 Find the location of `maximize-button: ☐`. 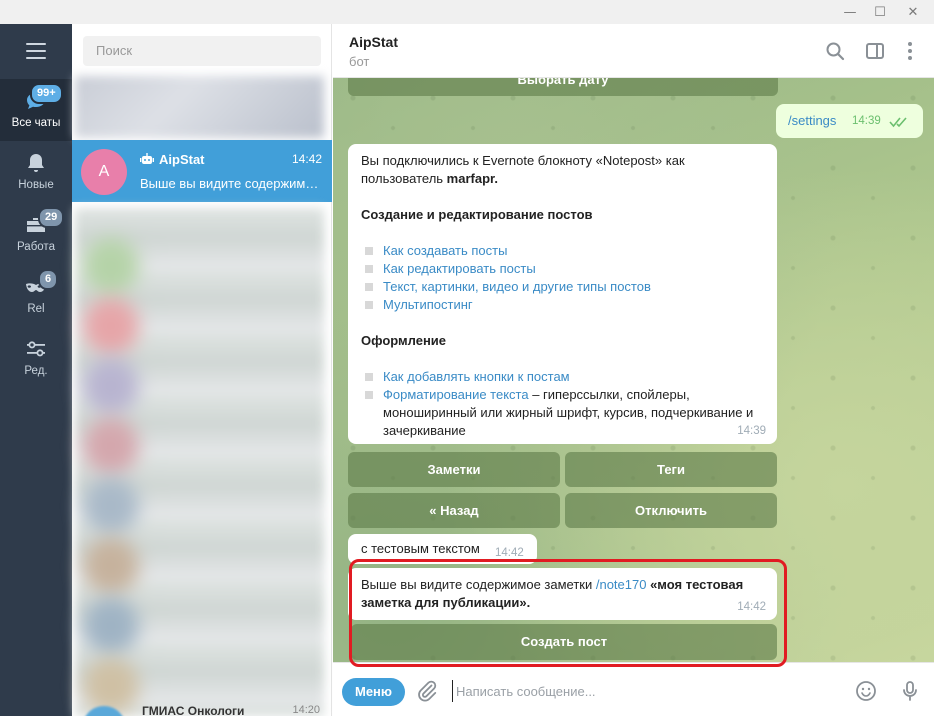

maximize-button: ☐ is located at coordinates (880, 12).